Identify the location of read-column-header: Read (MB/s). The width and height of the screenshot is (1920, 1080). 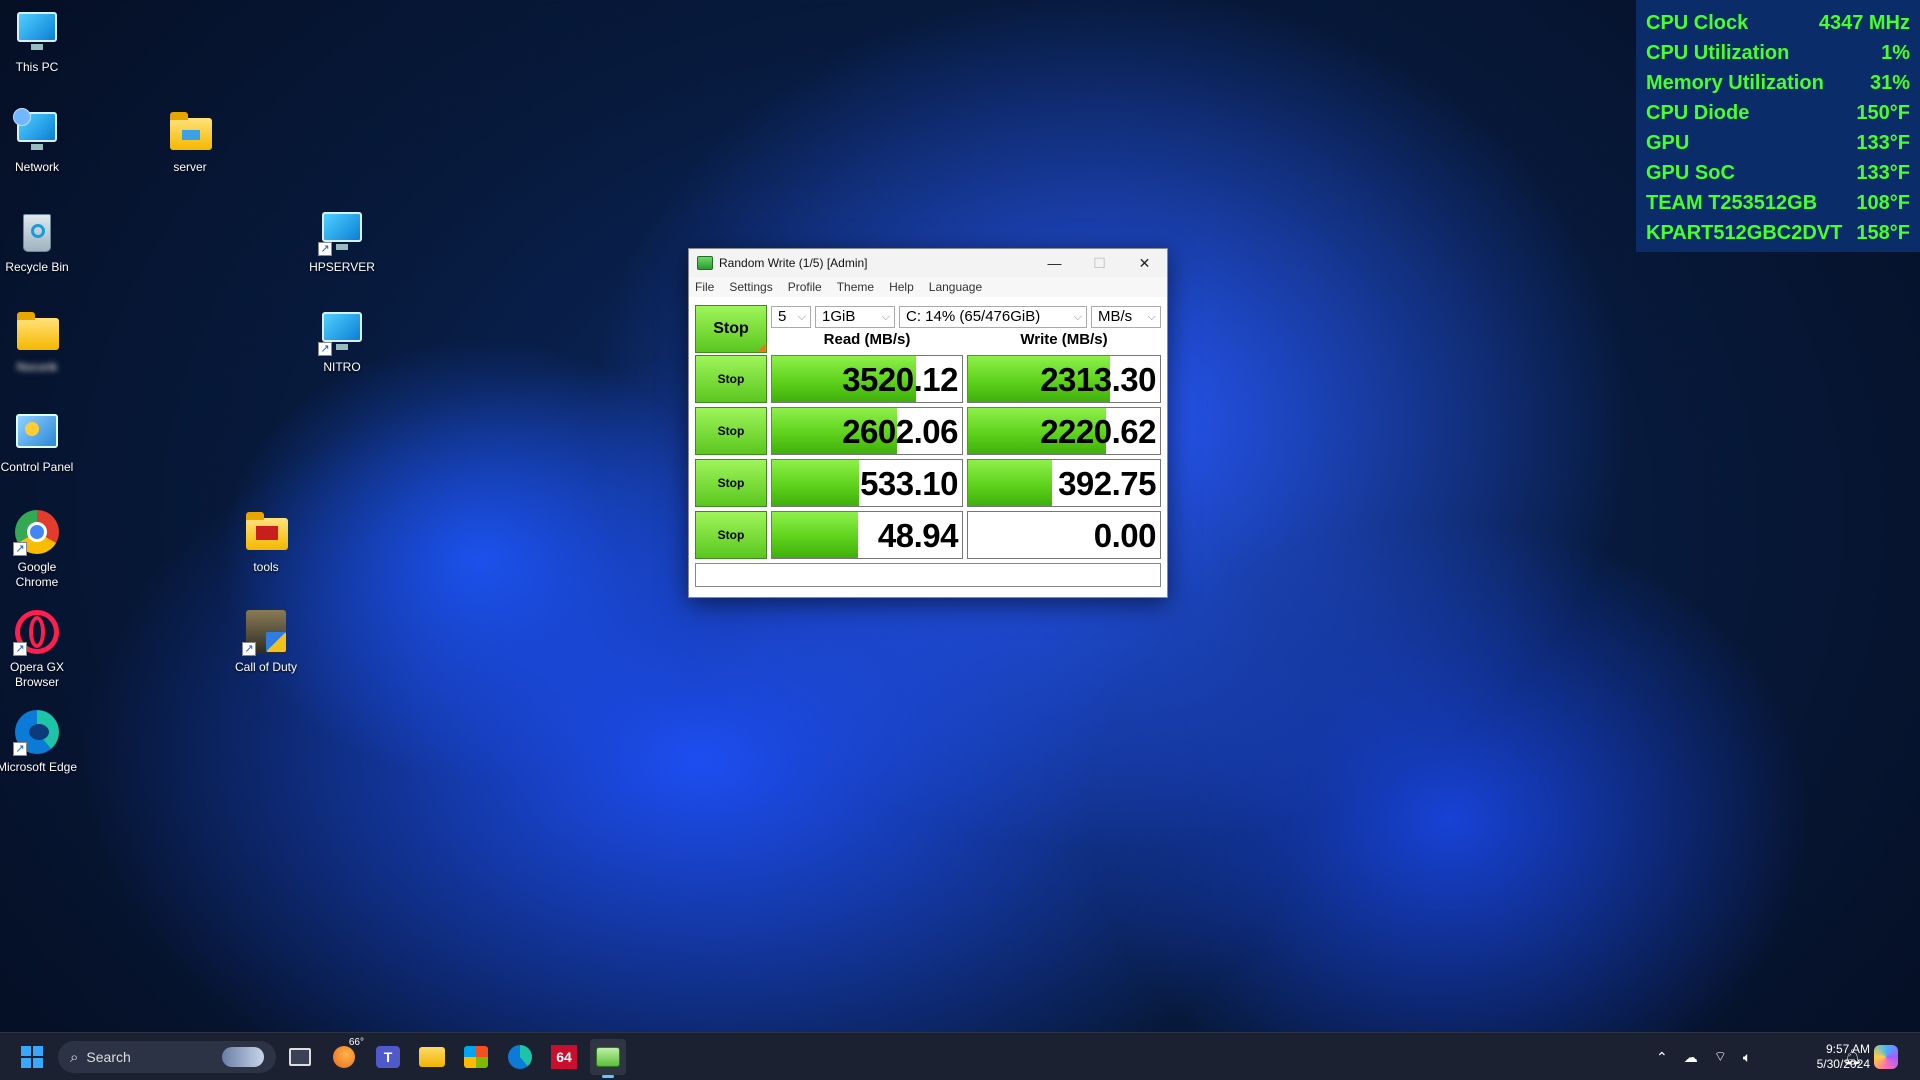
(867, 339).